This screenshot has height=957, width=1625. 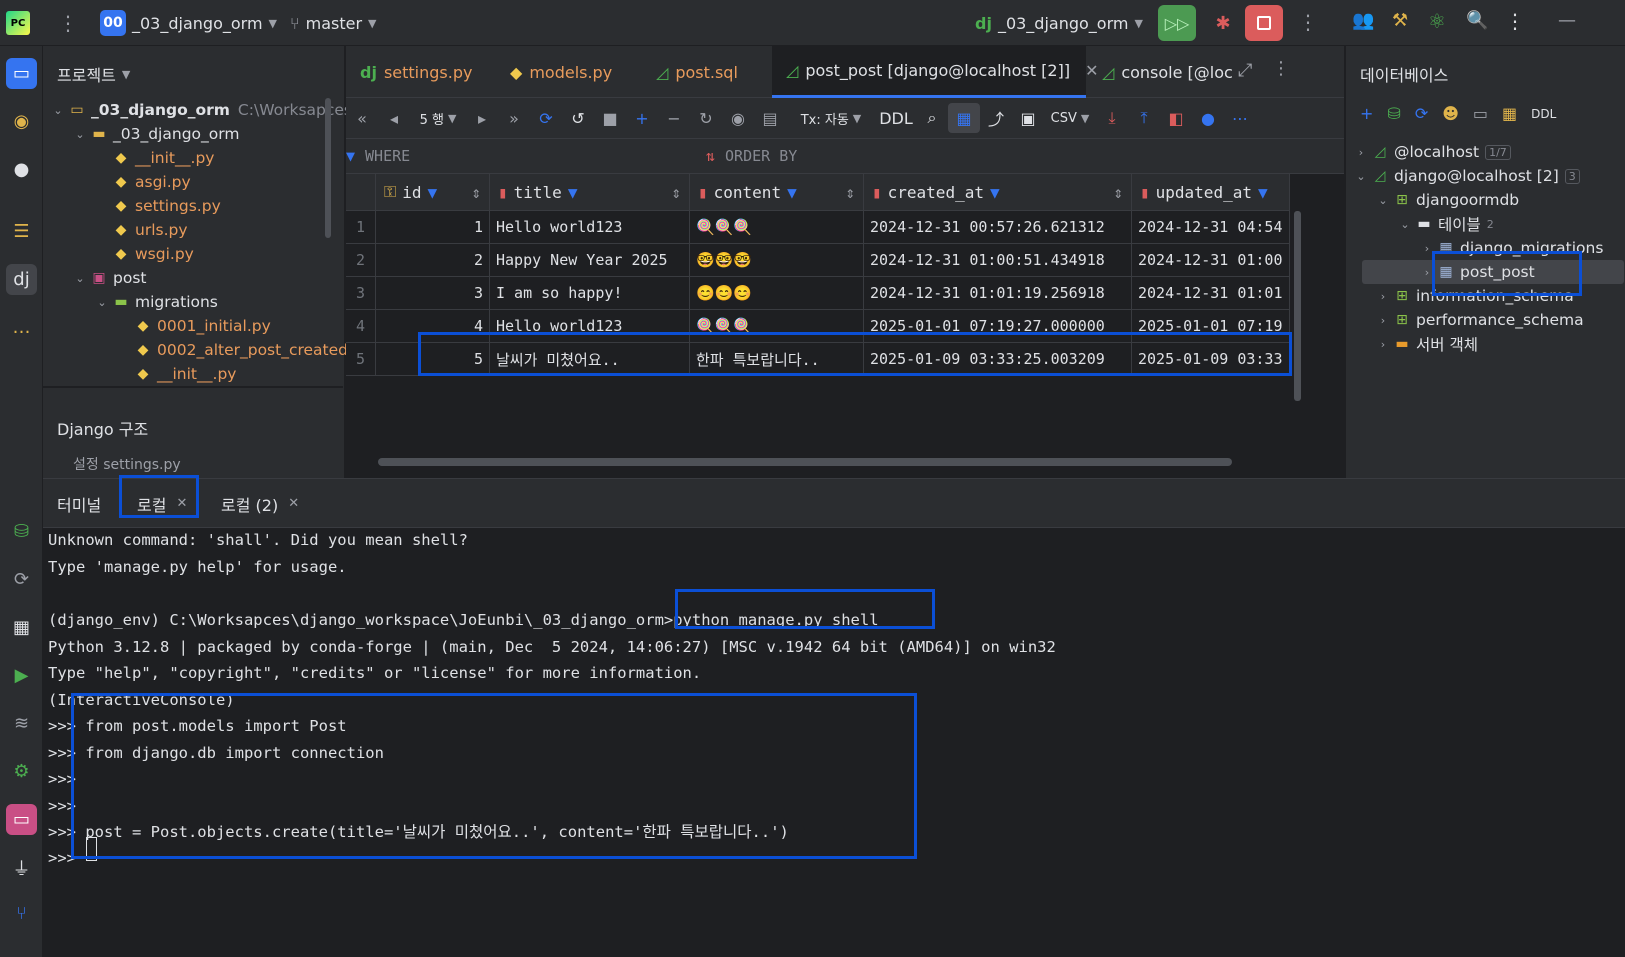 I want to click on cell-id: 1, so click(x=433, y=227).